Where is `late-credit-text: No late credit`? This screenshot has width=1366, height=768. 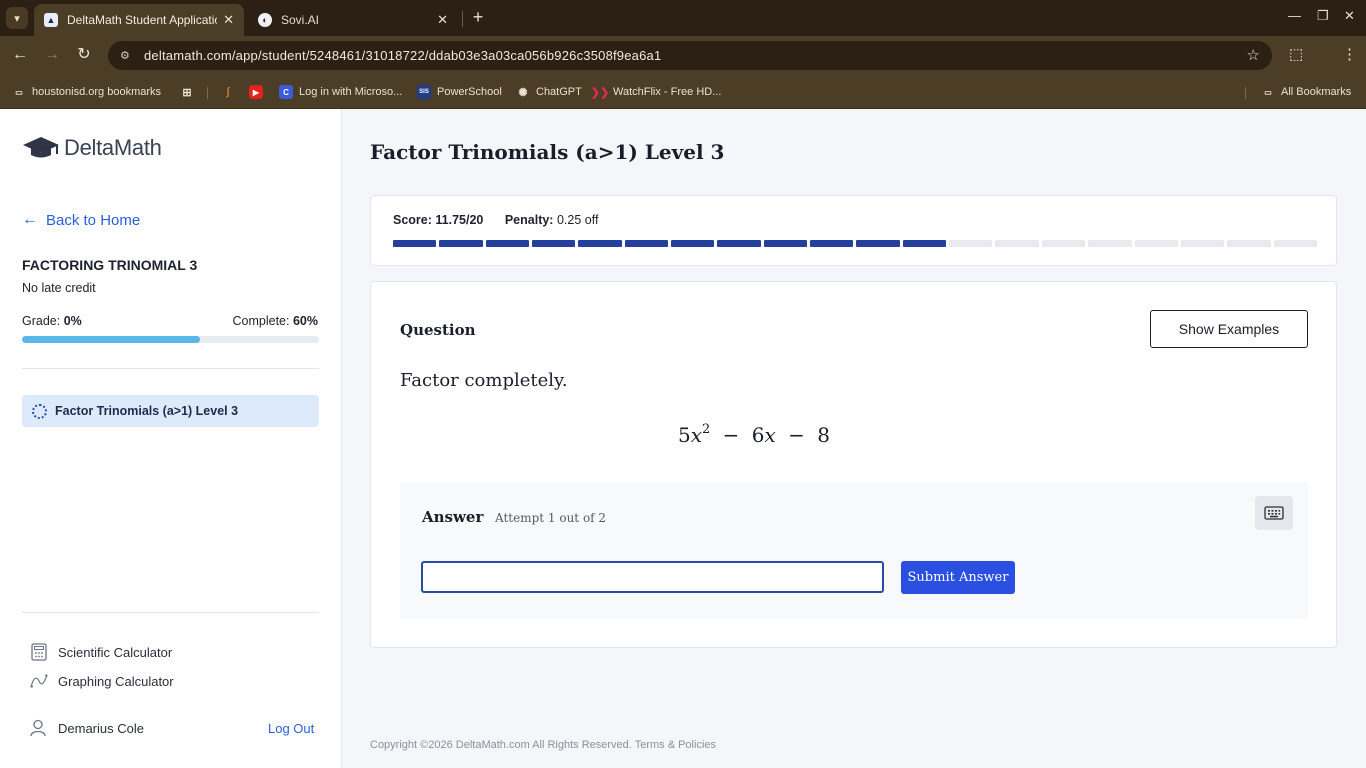 late-credit-text: No late credit is located at coordinates (59, 288).